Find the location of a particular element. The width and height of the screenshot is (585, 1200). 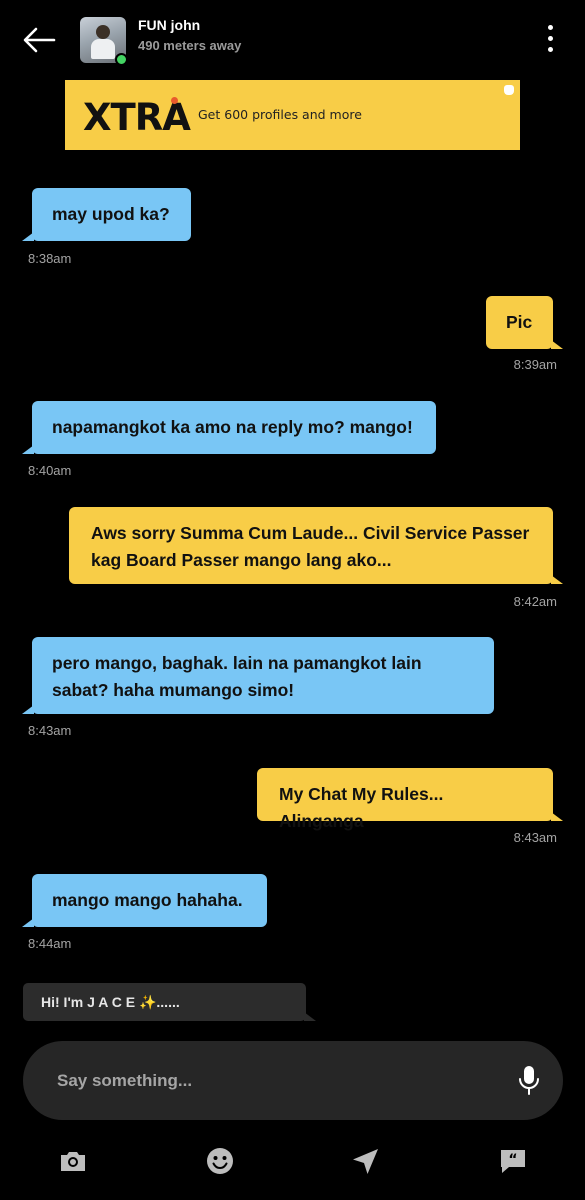

banner-text: Get 600 profiles and more is located at coordinates (280, 114).